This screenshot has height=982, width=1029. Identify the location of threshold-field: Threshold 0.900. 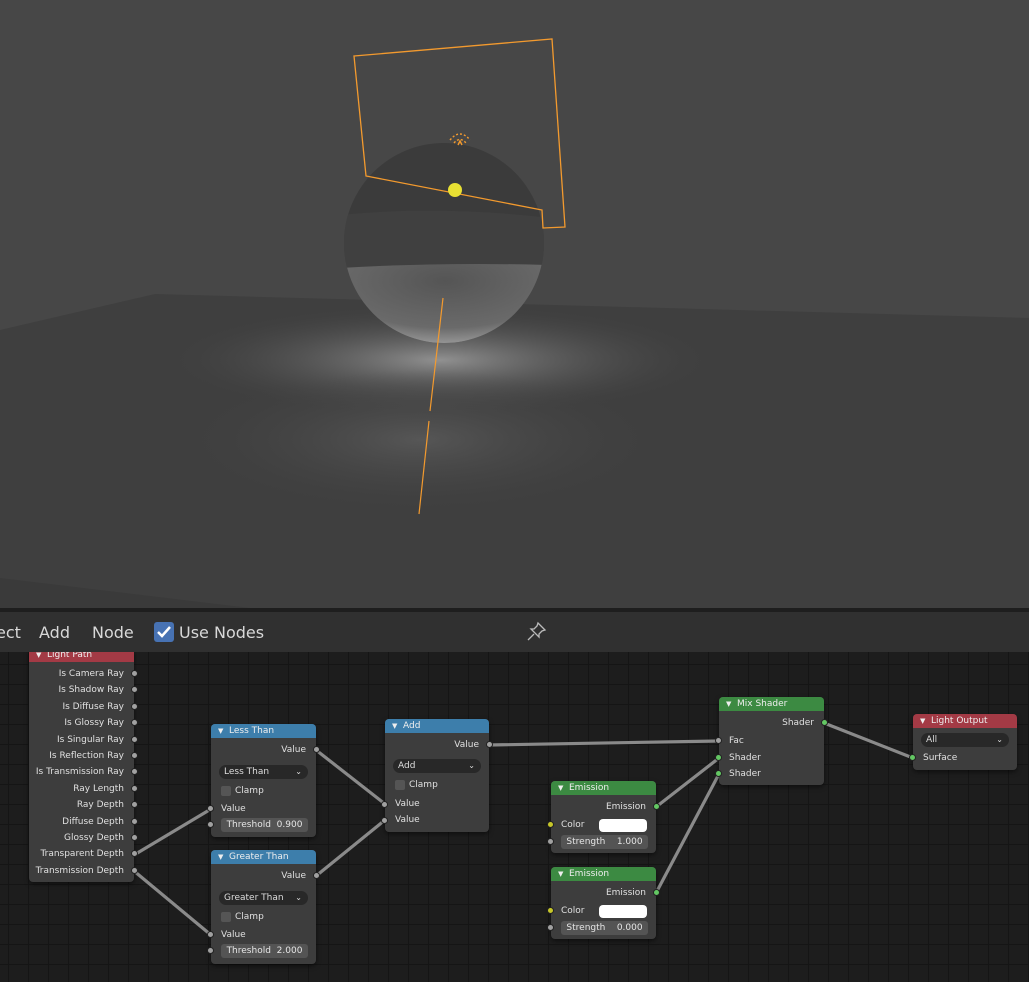
(264, 825).